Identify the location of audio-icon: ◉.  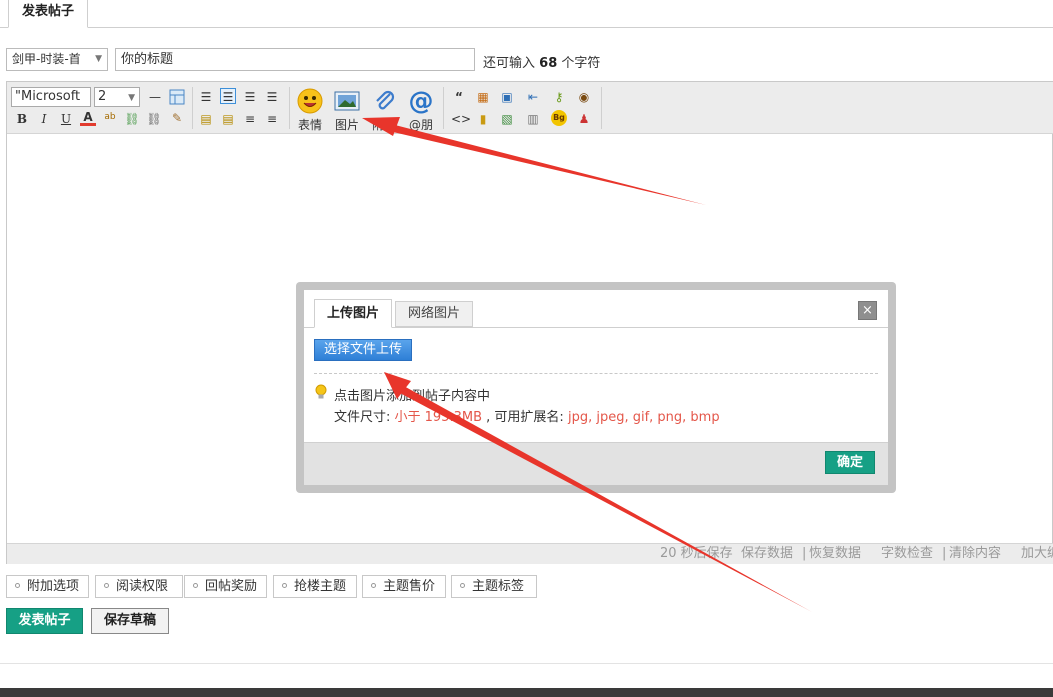
(584, 97).